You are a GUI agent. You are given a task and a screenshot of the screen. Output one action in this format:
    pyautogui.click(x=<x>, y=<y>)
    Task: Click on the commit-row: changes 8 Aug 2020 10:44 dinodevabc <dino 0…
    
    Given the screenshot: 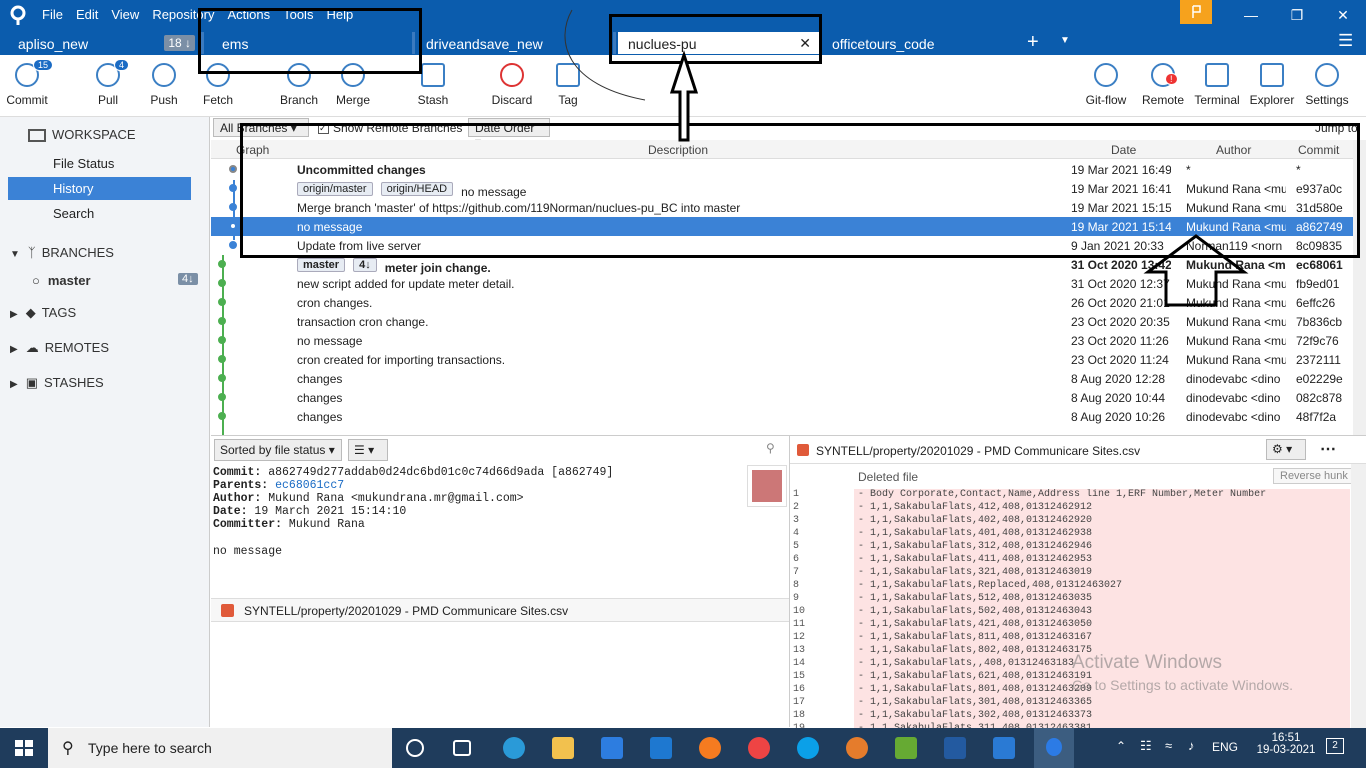 What is the action you would take?
    pyautogui.click(x=782, y=397)
    